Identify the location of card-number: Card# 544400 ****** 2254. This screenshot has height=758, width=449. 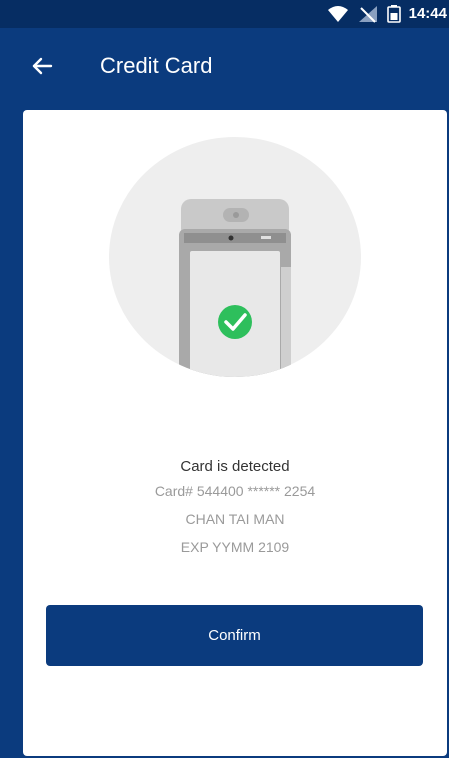
(235, 491).